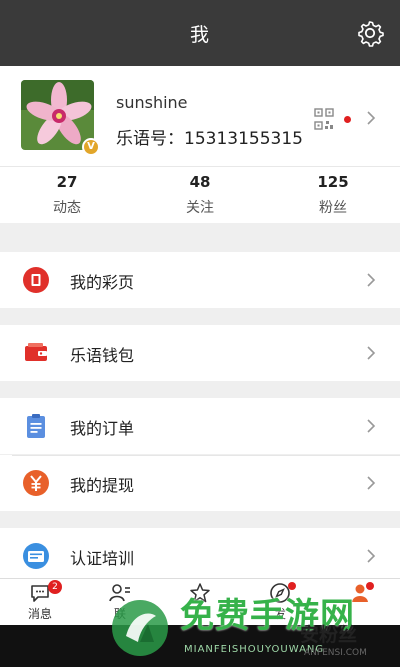 This screenshot has height=667, width=400. Describe the element at coordinates (36, 483) in the screenshot. I see `yen-coin-icon` at that location.